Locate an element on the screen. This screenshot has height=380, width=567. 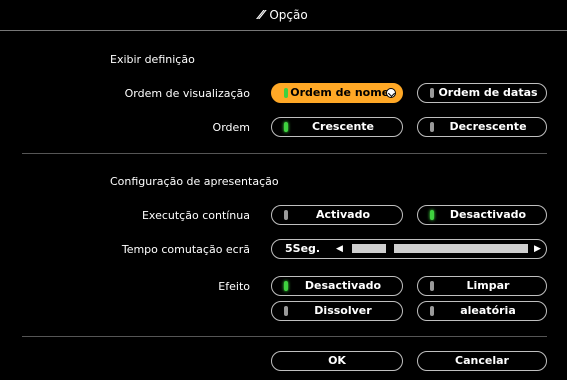
switch-time-slider: 5Seg. ◀ ▶ is located at coordinates (409, 249).